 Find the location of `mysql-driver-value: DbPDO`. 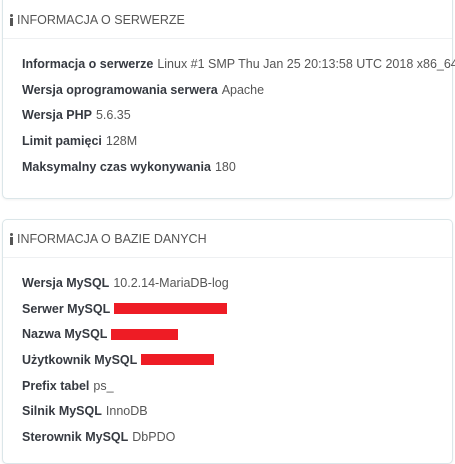

mysql-driver-value: DbPDO is located at coordinates (154, 436).